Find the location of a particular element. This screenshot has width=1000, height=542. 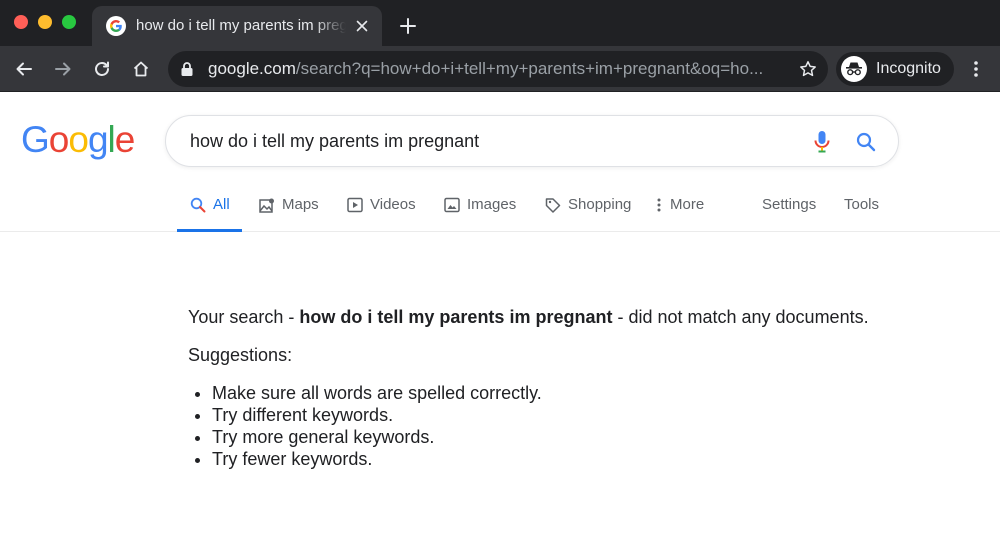

logo-letter: g is located at coordinates (98, 139).